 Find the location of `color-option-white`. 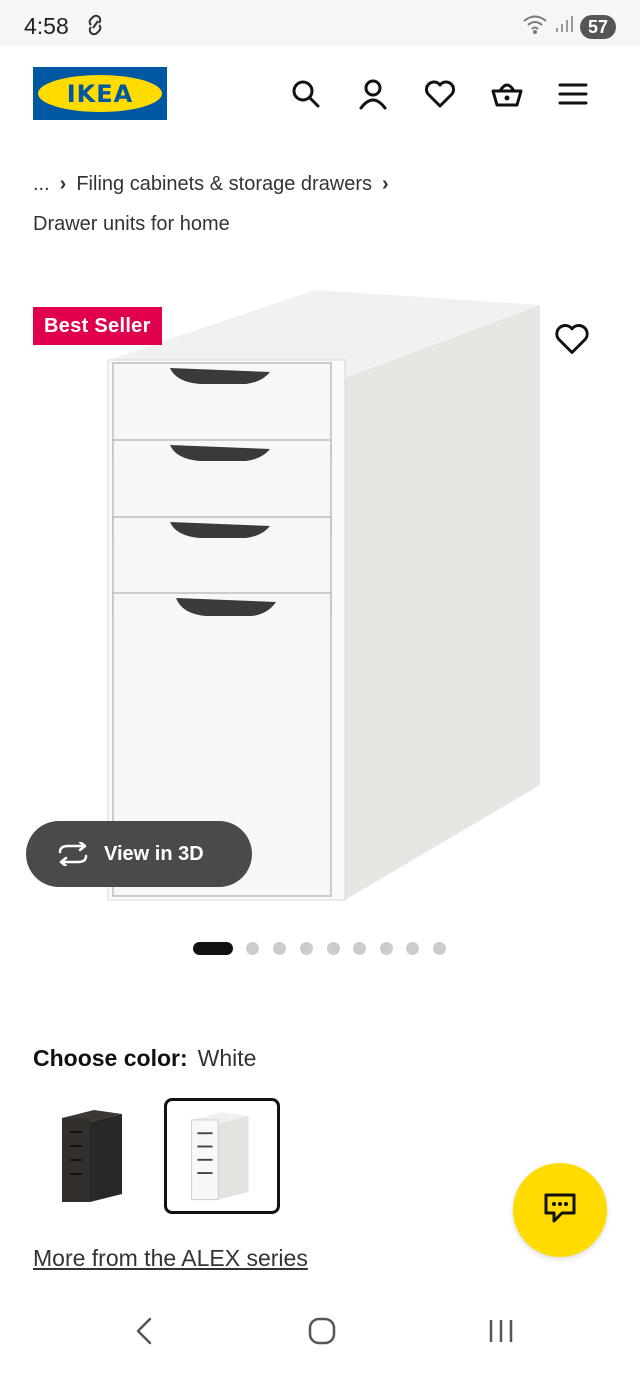

color-option-white is located at coordinates (222, 1156).